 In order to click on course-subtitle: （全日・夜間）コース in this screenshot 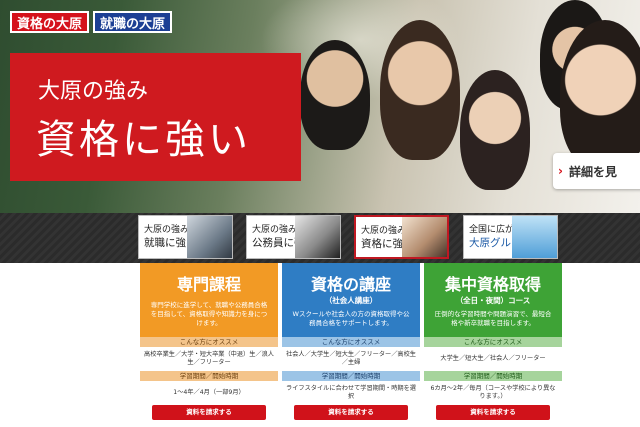, I will do `click(493, 300)`.